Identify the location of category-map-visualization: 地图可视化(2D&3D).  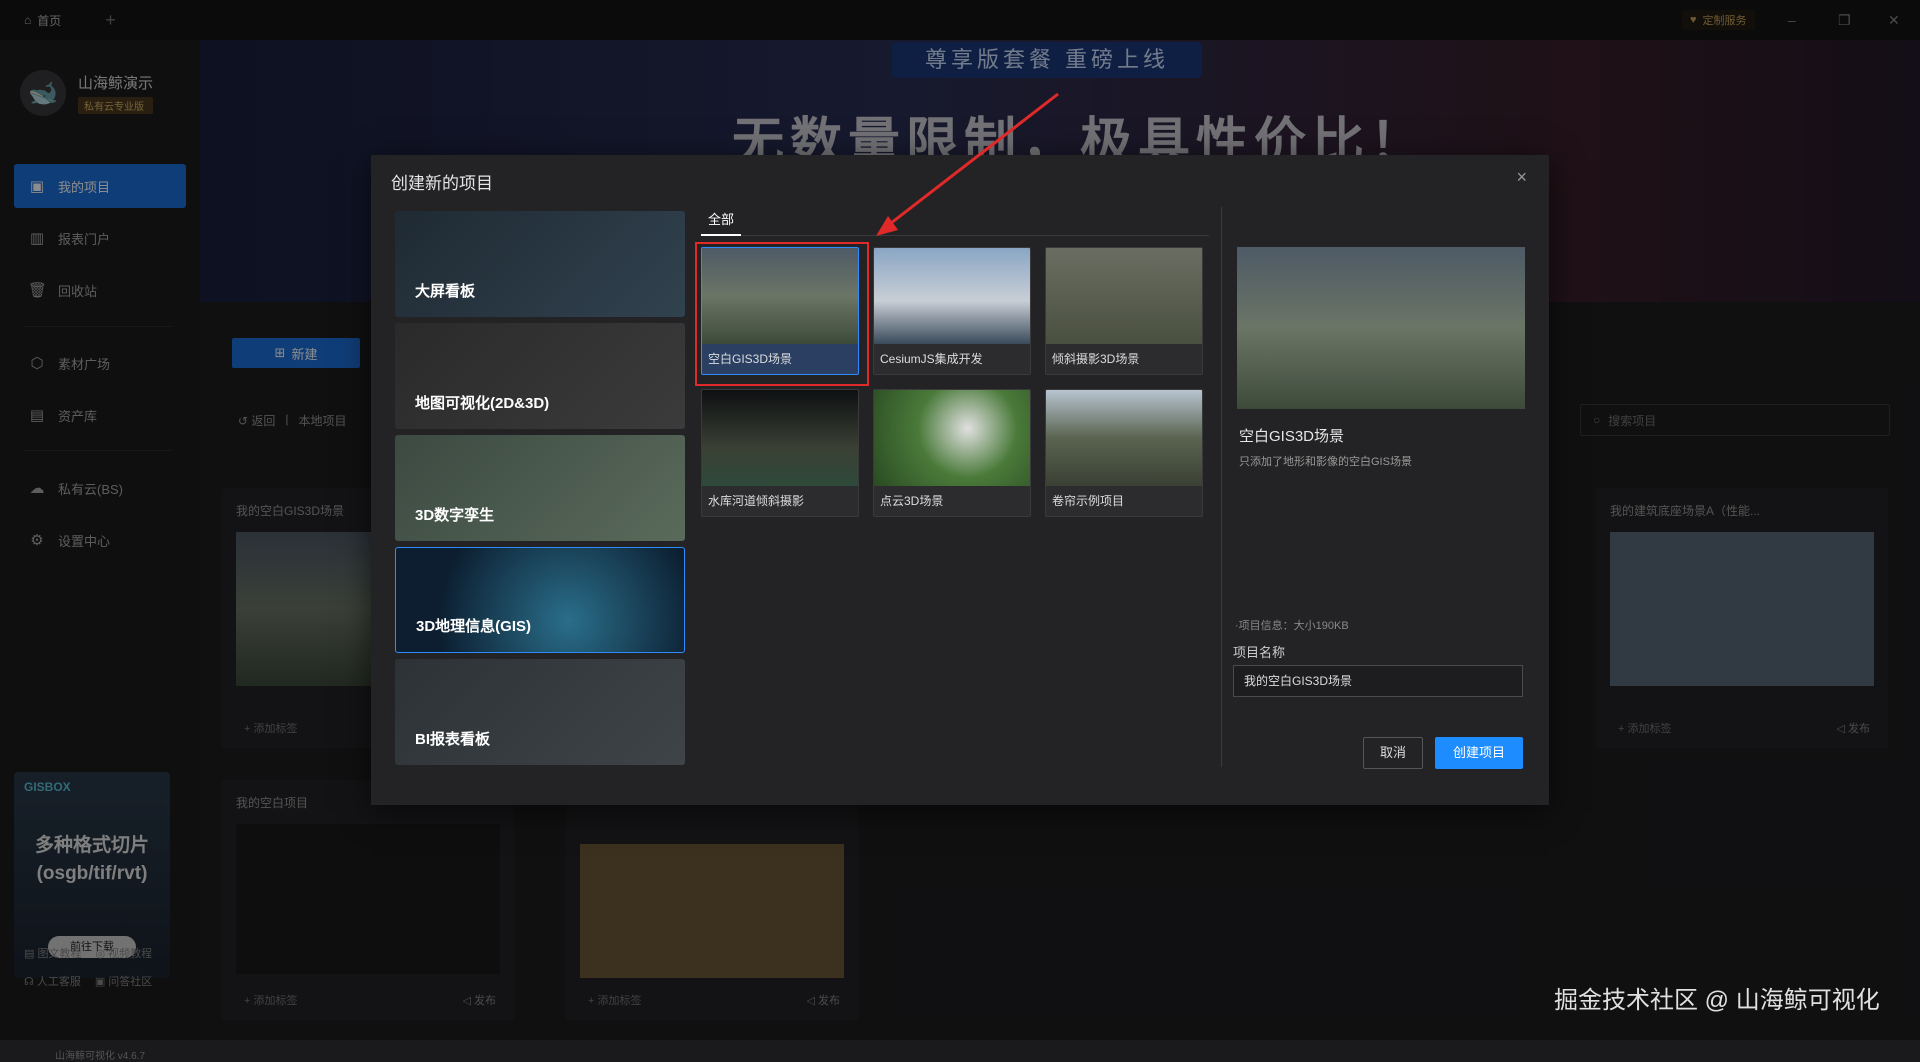
(540, 376).